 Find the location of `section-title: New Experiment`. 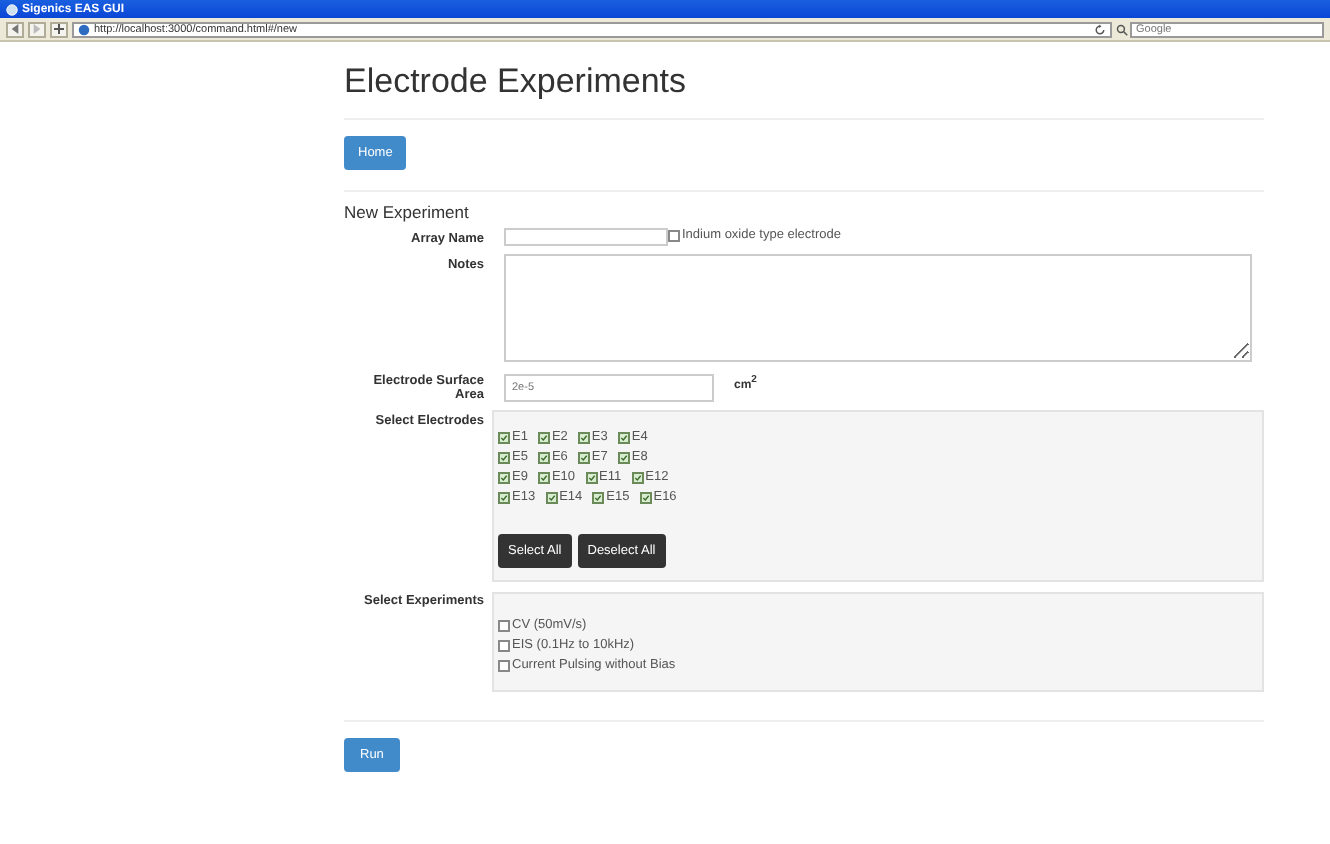

section-title: New Experiment is located at coordinates (407, 212).